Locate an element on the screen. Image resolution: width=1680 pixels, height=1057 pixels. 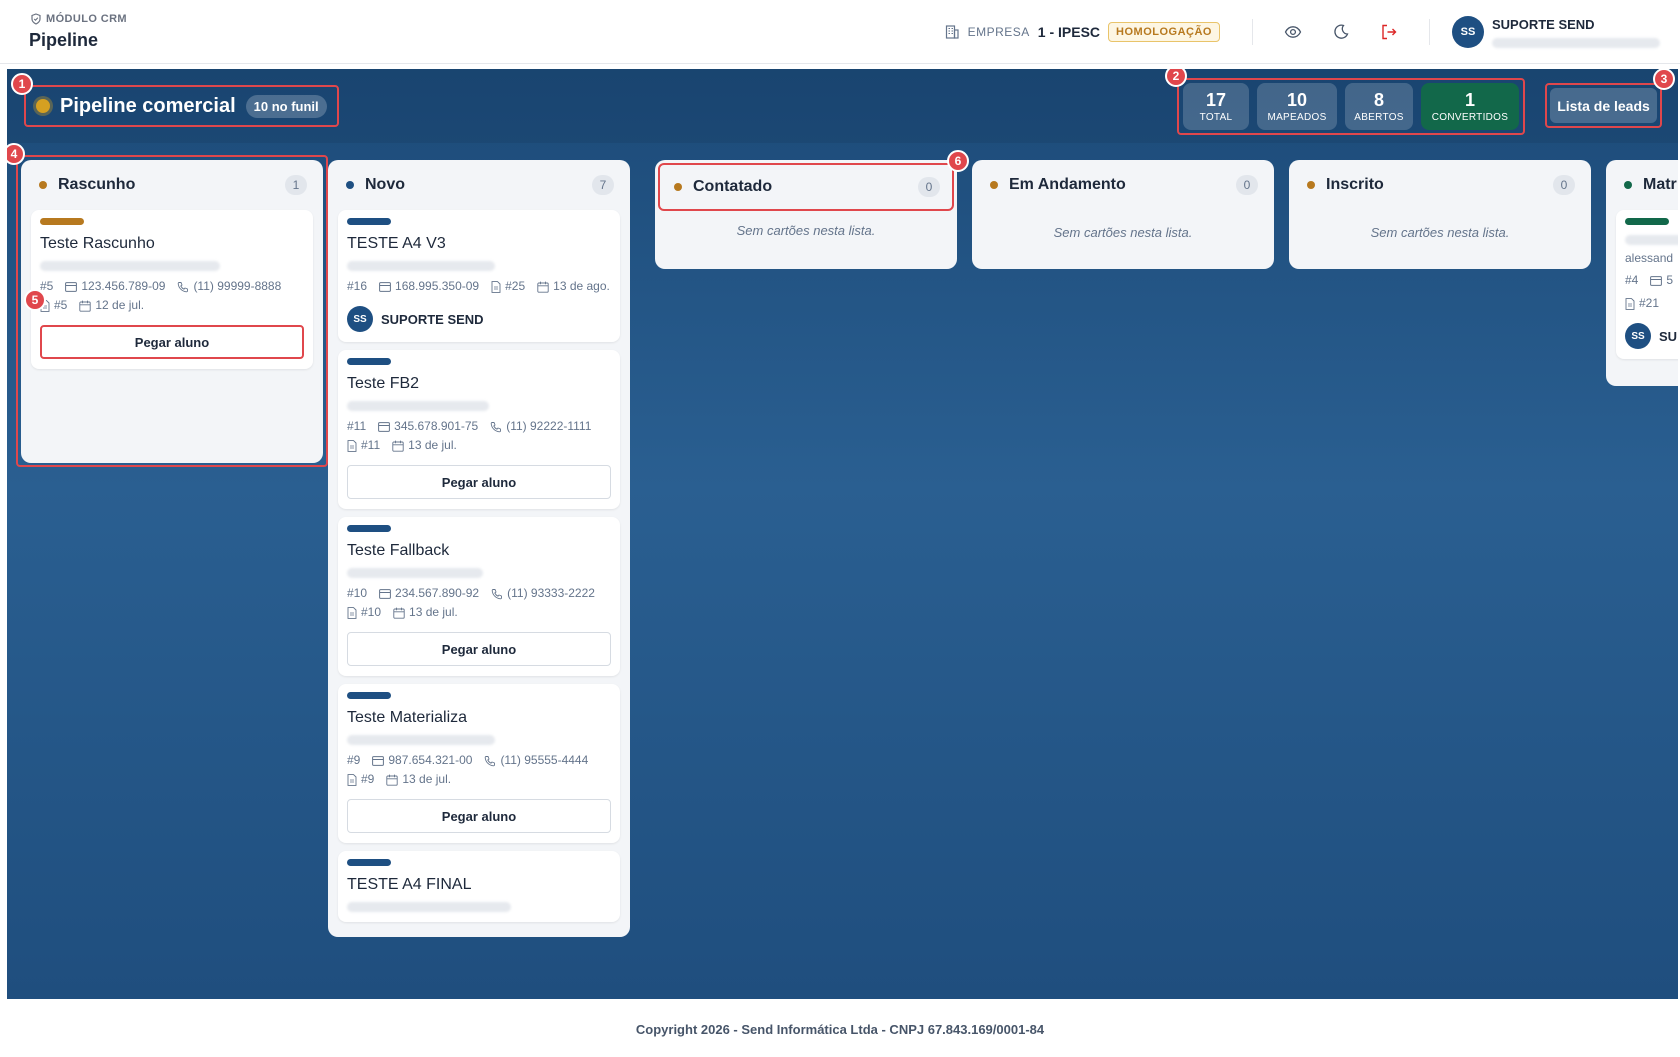
doc-text: #9 is located at coordinates (368, 779).